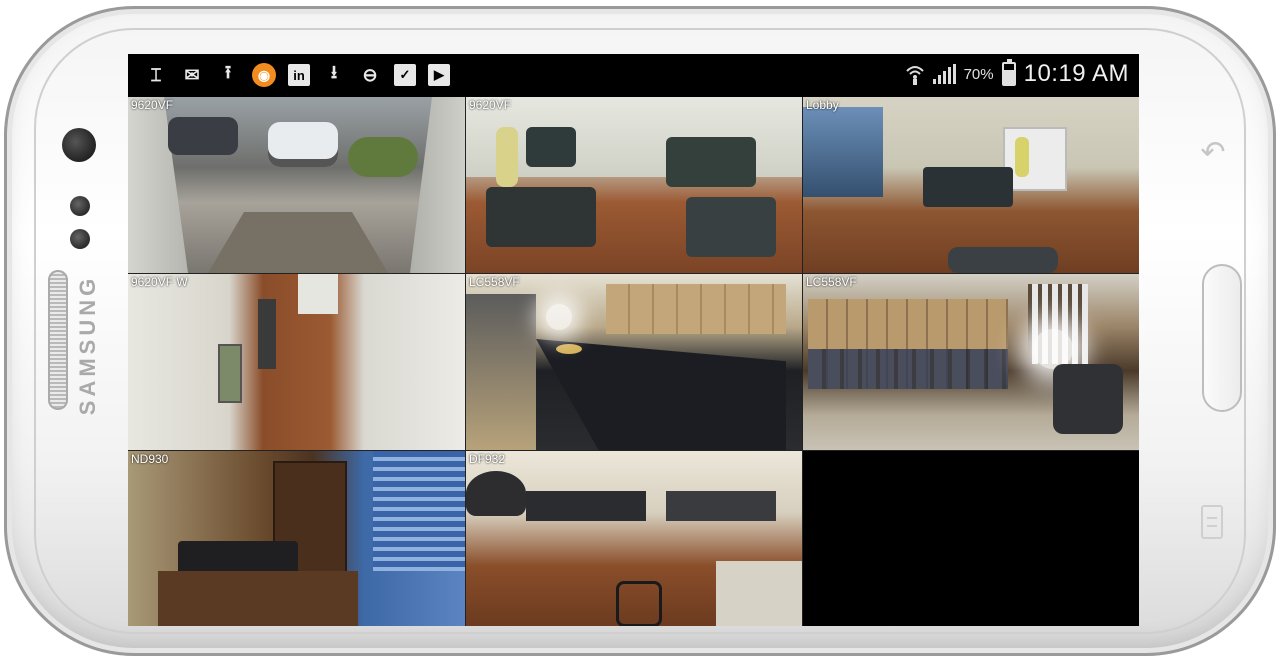 This screenshot has width=1282, height=660. Describe the element at coordinates (87, 345) in the screenshot. I see `brand-logo: SAMSUNG` at that location.